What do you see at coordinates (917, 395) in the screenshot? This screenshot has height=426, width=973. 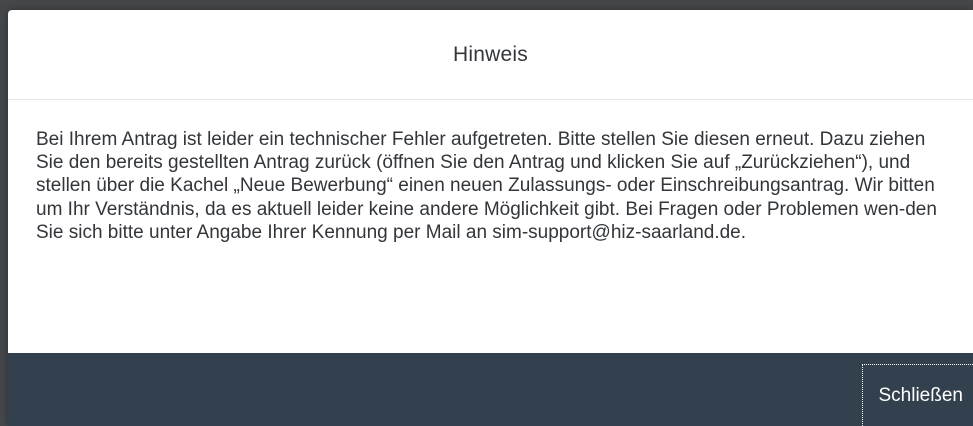 I see `close-button: Schließen` at bounding box center [917, 395].